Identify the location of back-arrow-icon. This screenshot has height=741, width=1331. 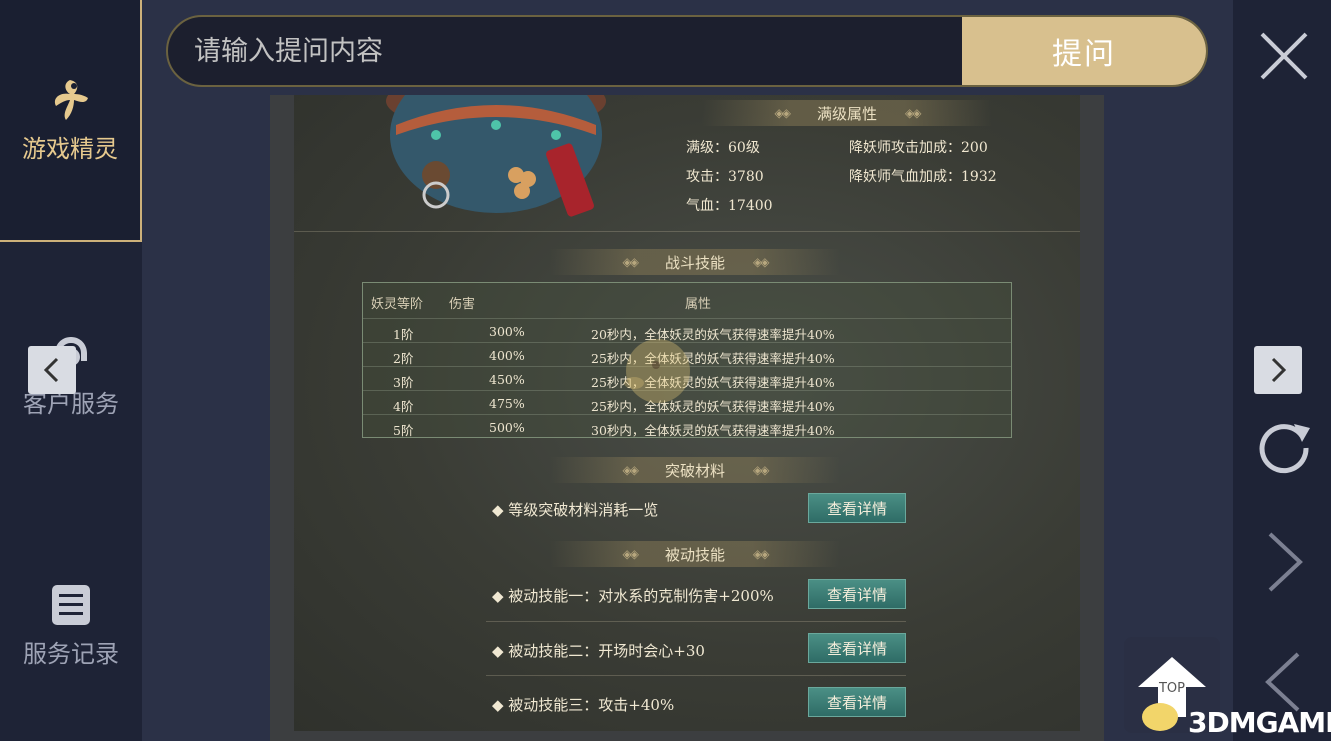
(1284, 682).